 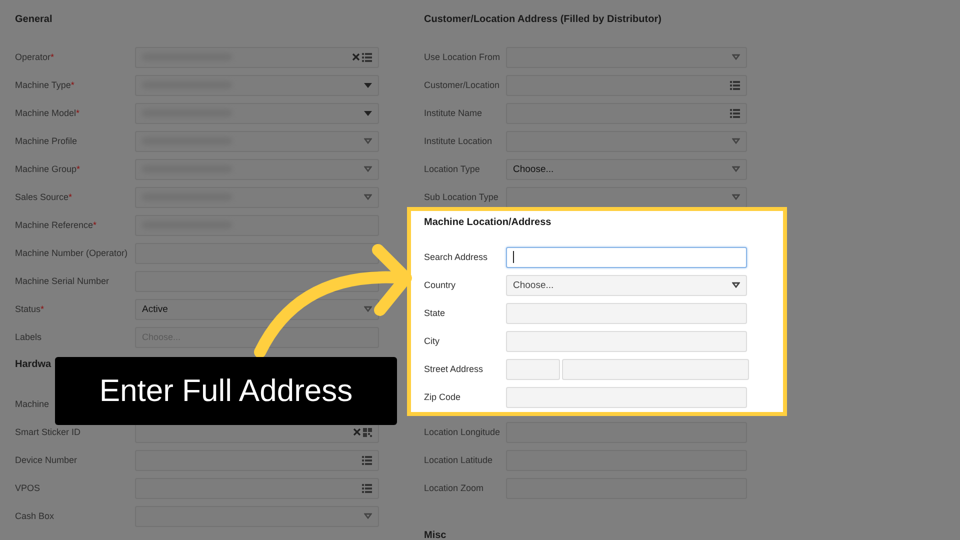 What do you see at coordinates (45, 85) in the screenshot?
I see `field-label: Machine Type*` at bounding box center [45, 85].